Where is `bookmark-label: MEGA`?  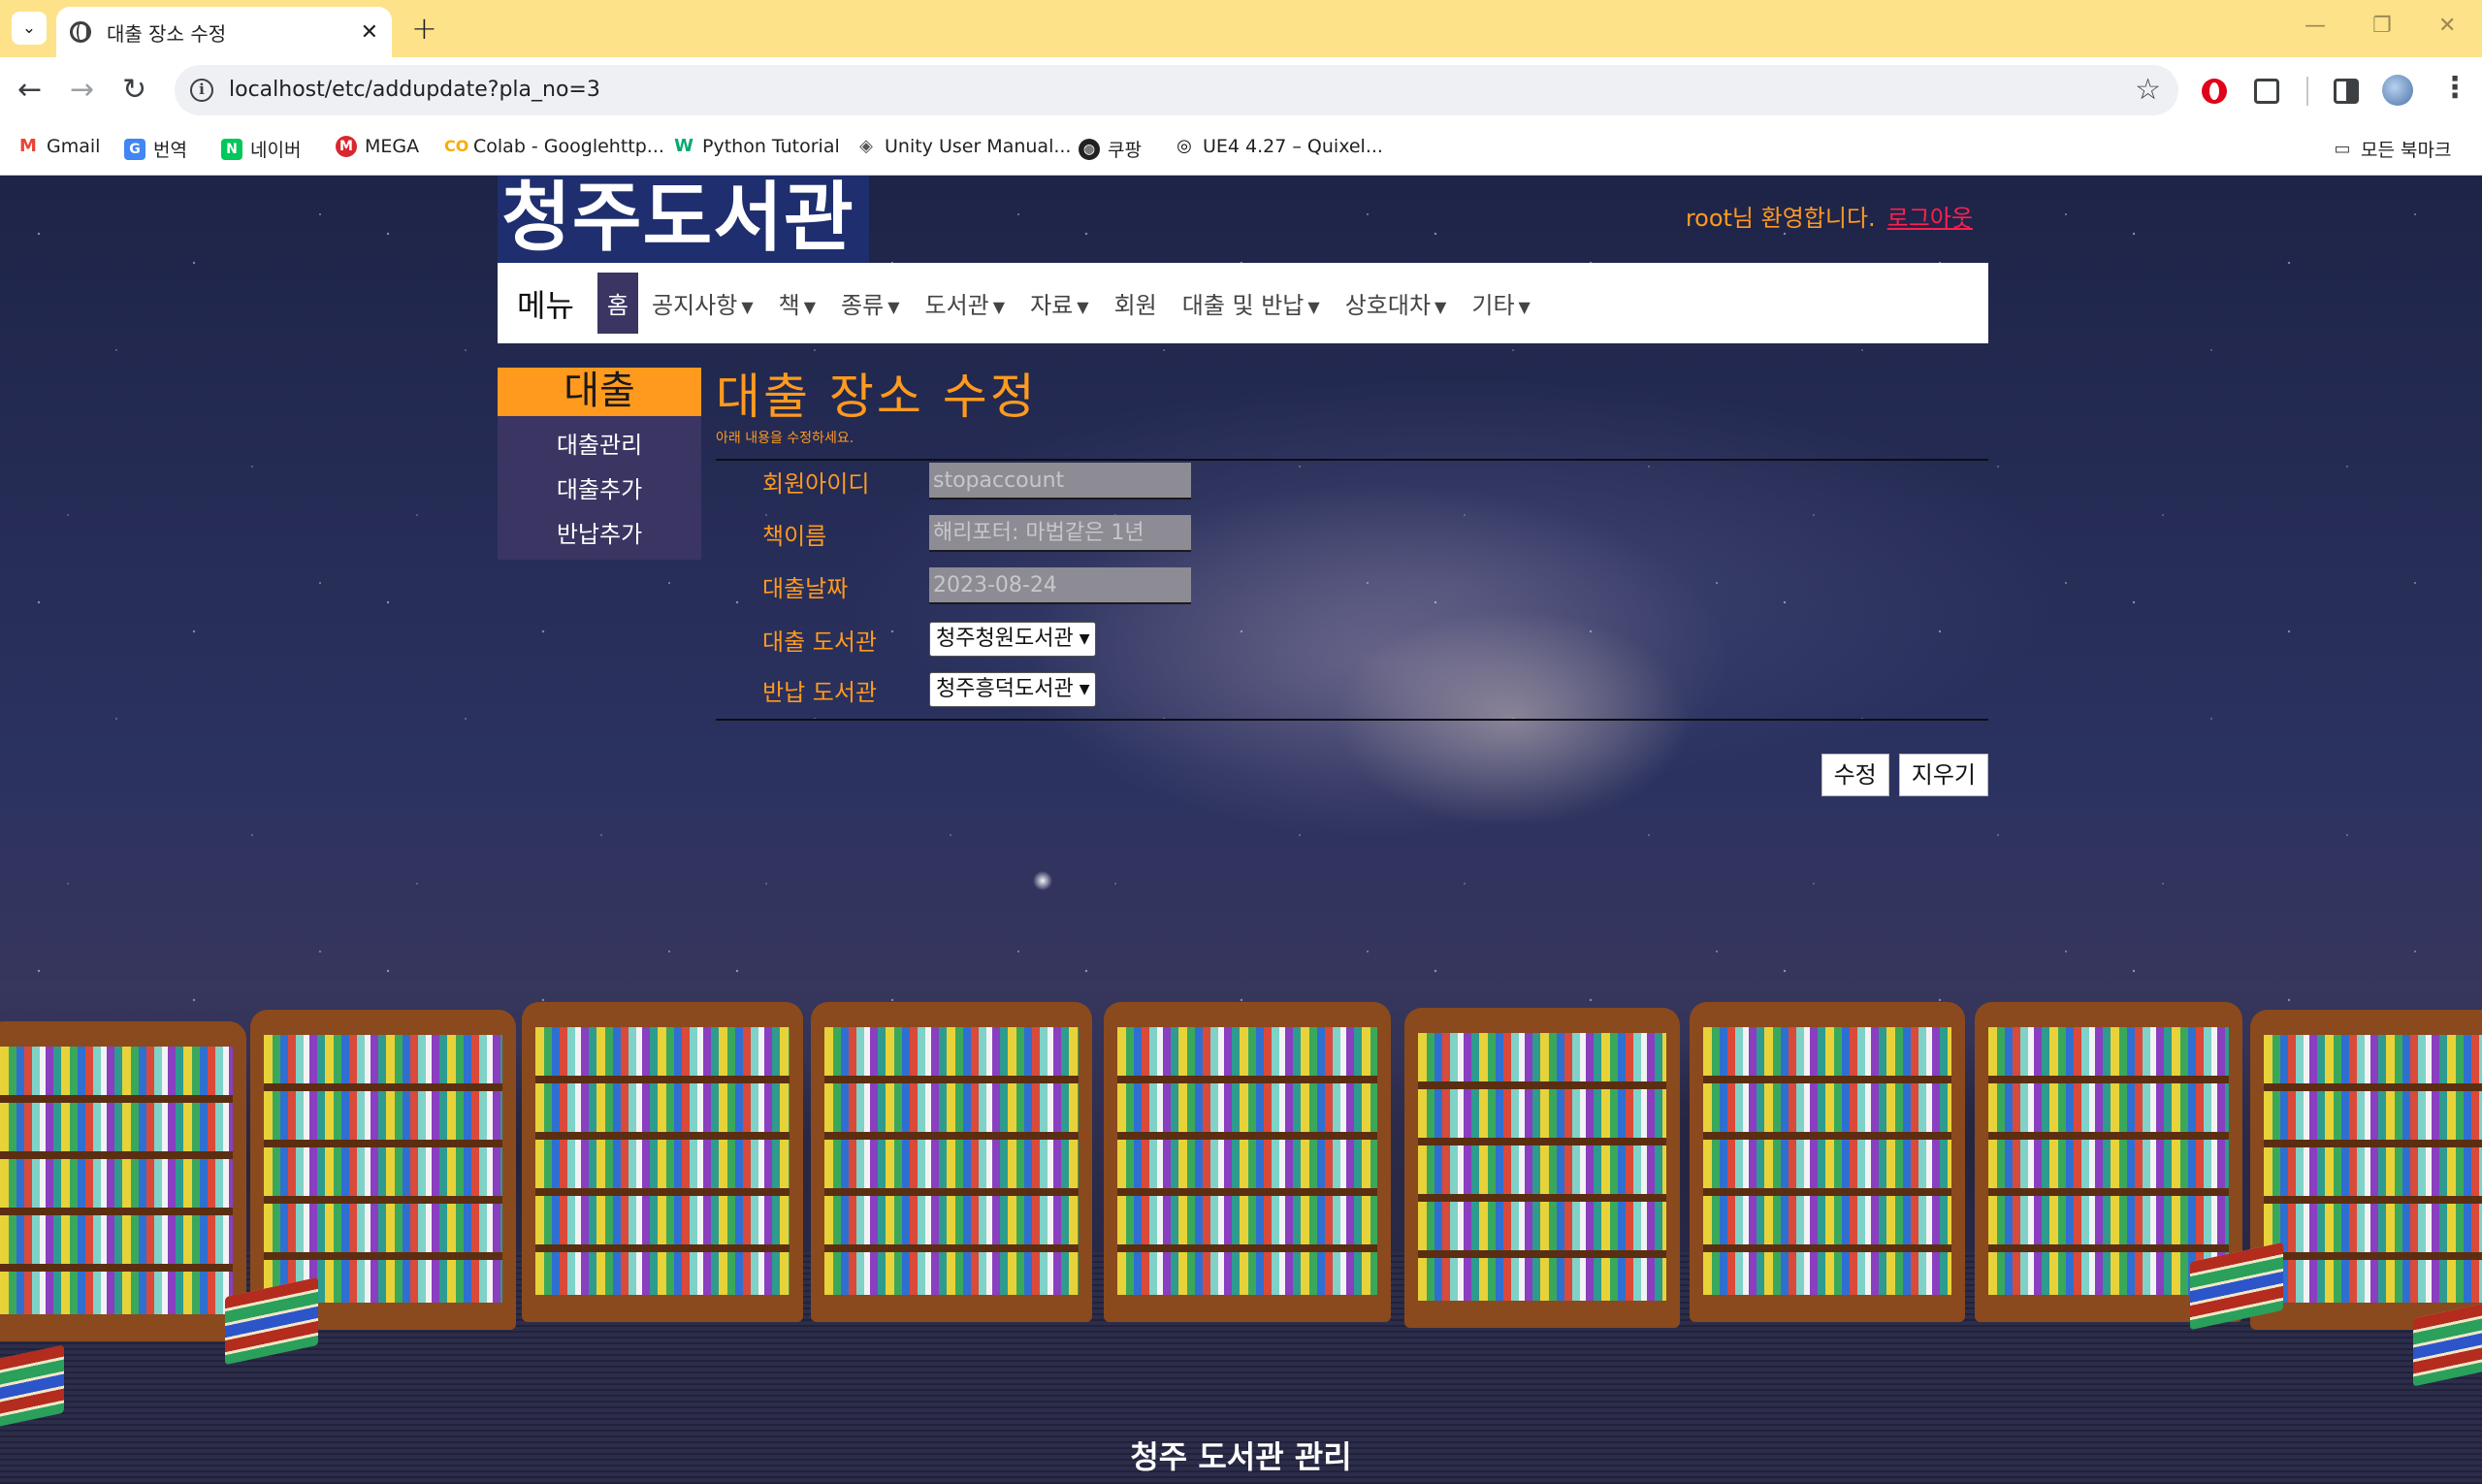
bookmark-label: MEGA is located at coordinates (392, 146).